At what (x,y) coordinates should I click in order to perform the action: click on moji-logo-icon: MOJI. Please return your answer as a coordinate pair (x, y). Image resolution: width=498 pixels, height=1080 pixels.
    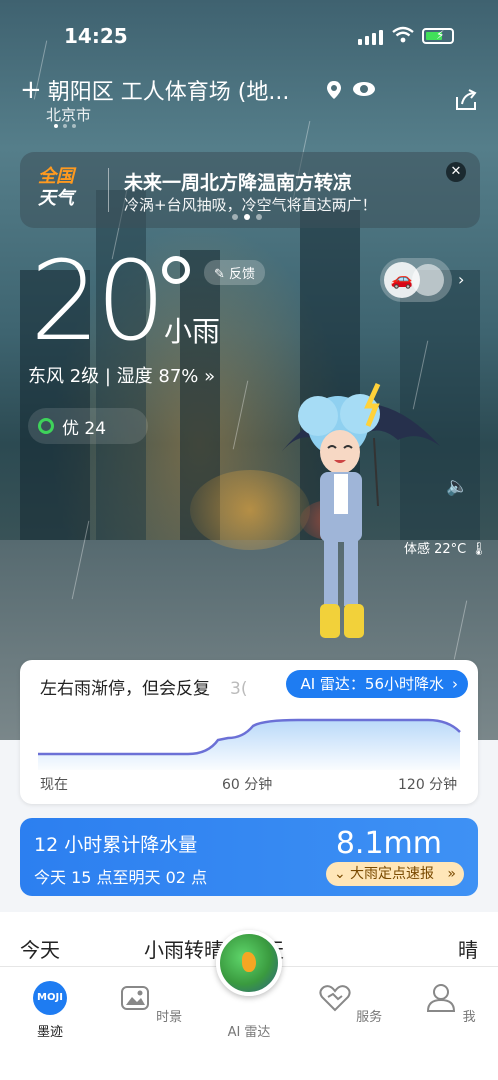
    Looking at the image, I should click on (50, 998).